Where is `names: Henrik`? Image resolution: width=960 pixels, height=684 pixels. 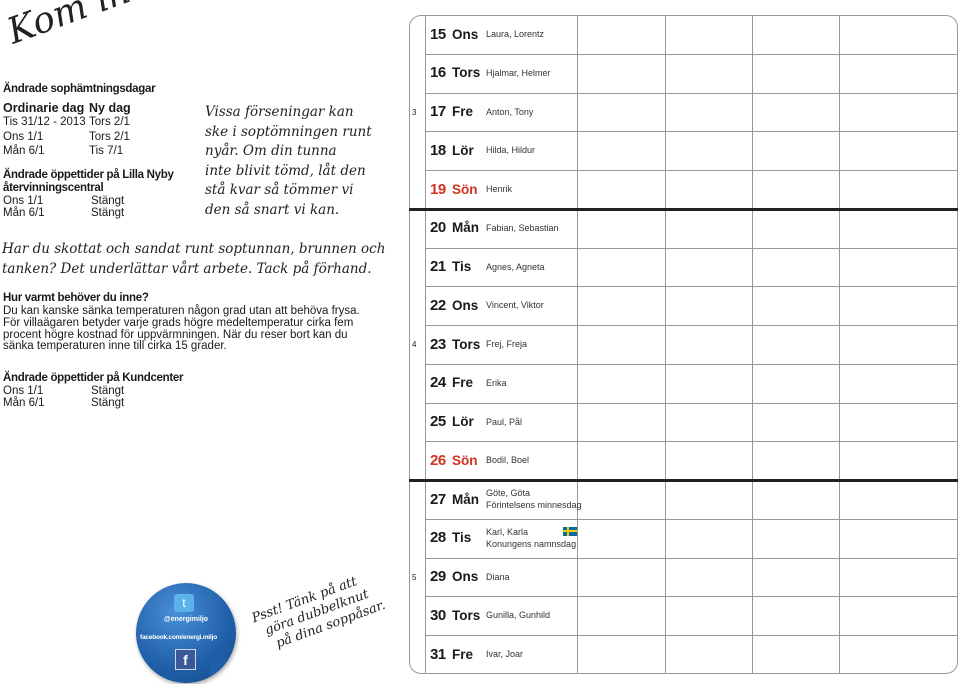 names: Henrik is located at coordinates (499, 189).